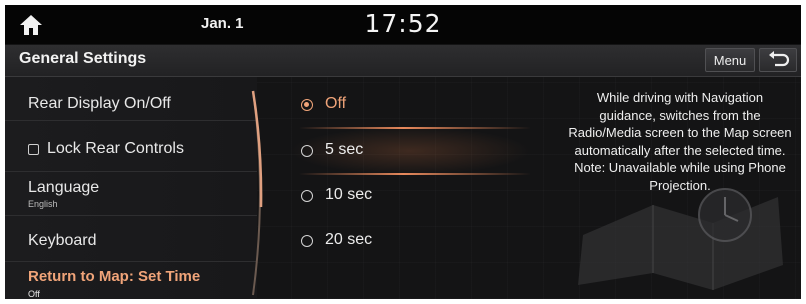 The image size is (806, 304). Describe the element at coordinates (83, 58) in the screenshot. I see `page-title: General Settings` at that location.